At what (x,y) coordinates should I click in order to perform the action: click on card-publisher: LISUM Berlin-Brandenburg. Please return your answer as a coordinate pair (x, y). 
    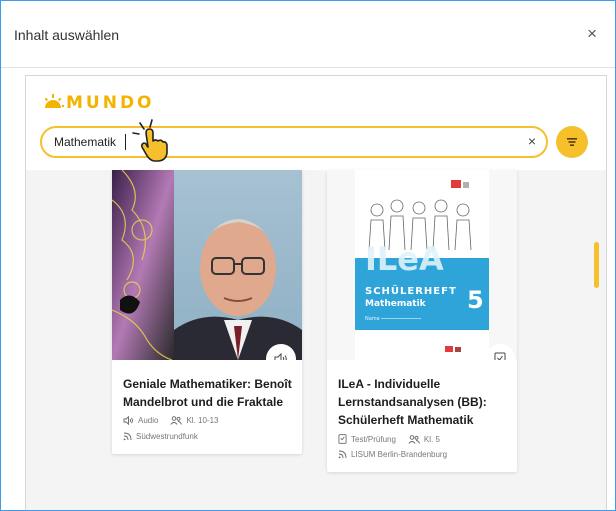
    Looking at the image, I should click on (392, 454).